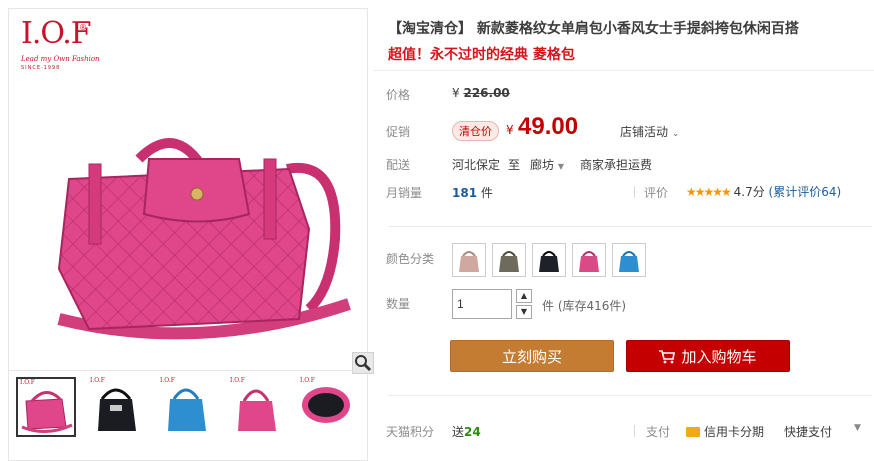  Describe the element at coordinates (524, 296) in the screenshot. I see `quantity-increase-button: ▲` at that location.